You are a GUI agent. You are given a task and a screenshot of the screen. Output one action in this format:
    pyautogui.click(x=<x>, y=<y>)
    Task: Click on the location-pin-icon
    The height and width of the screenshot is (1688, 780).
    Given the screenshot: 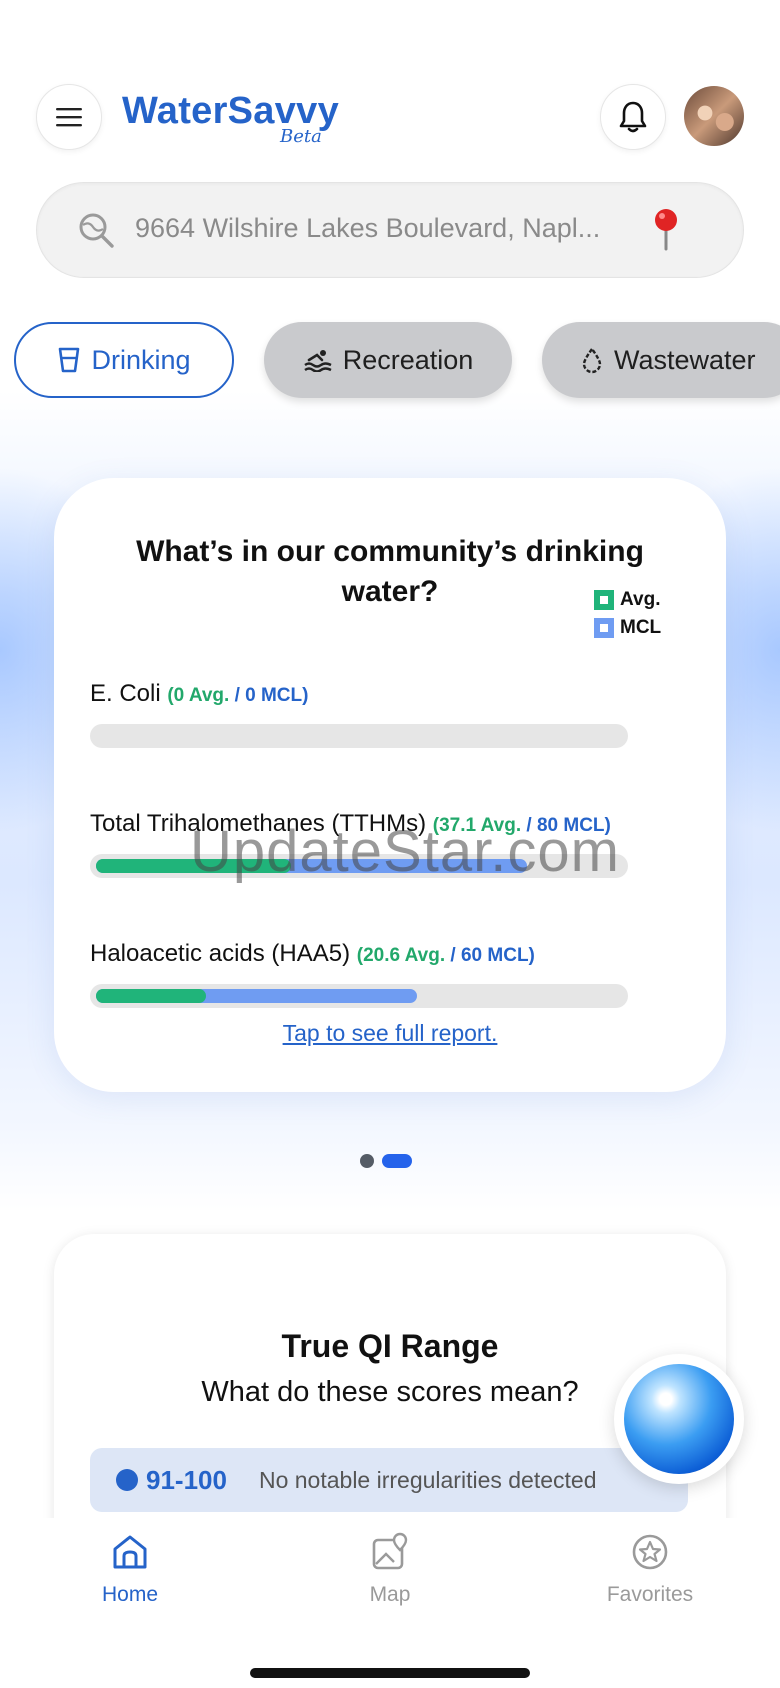 What is the action you would take?
    pyautogui.click(x=666, y=229)
    